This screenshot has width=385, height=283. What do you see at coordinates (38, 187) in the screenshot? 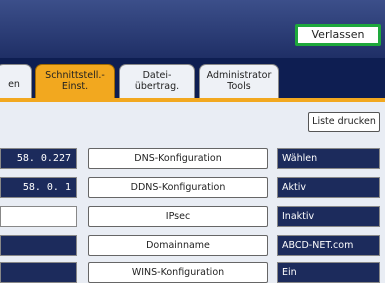
I see `subnet-mask-value: 58. 0. 1` at bounding box center [38, 187].